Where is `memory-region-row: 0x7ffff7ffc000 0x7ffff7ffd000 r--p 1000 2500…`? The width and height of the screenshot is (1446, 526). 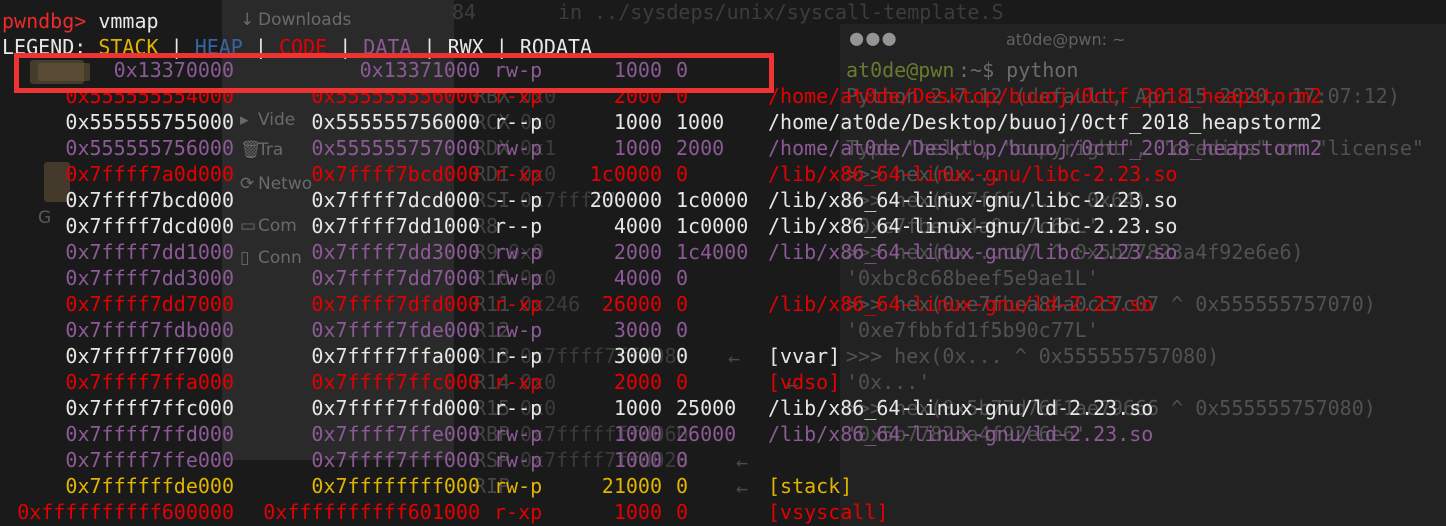
memory-region-row: 0x7ffff7ffc000 0x7ffff7ffd000 r--p 1000 2500… is located at coordinates (723, 408).